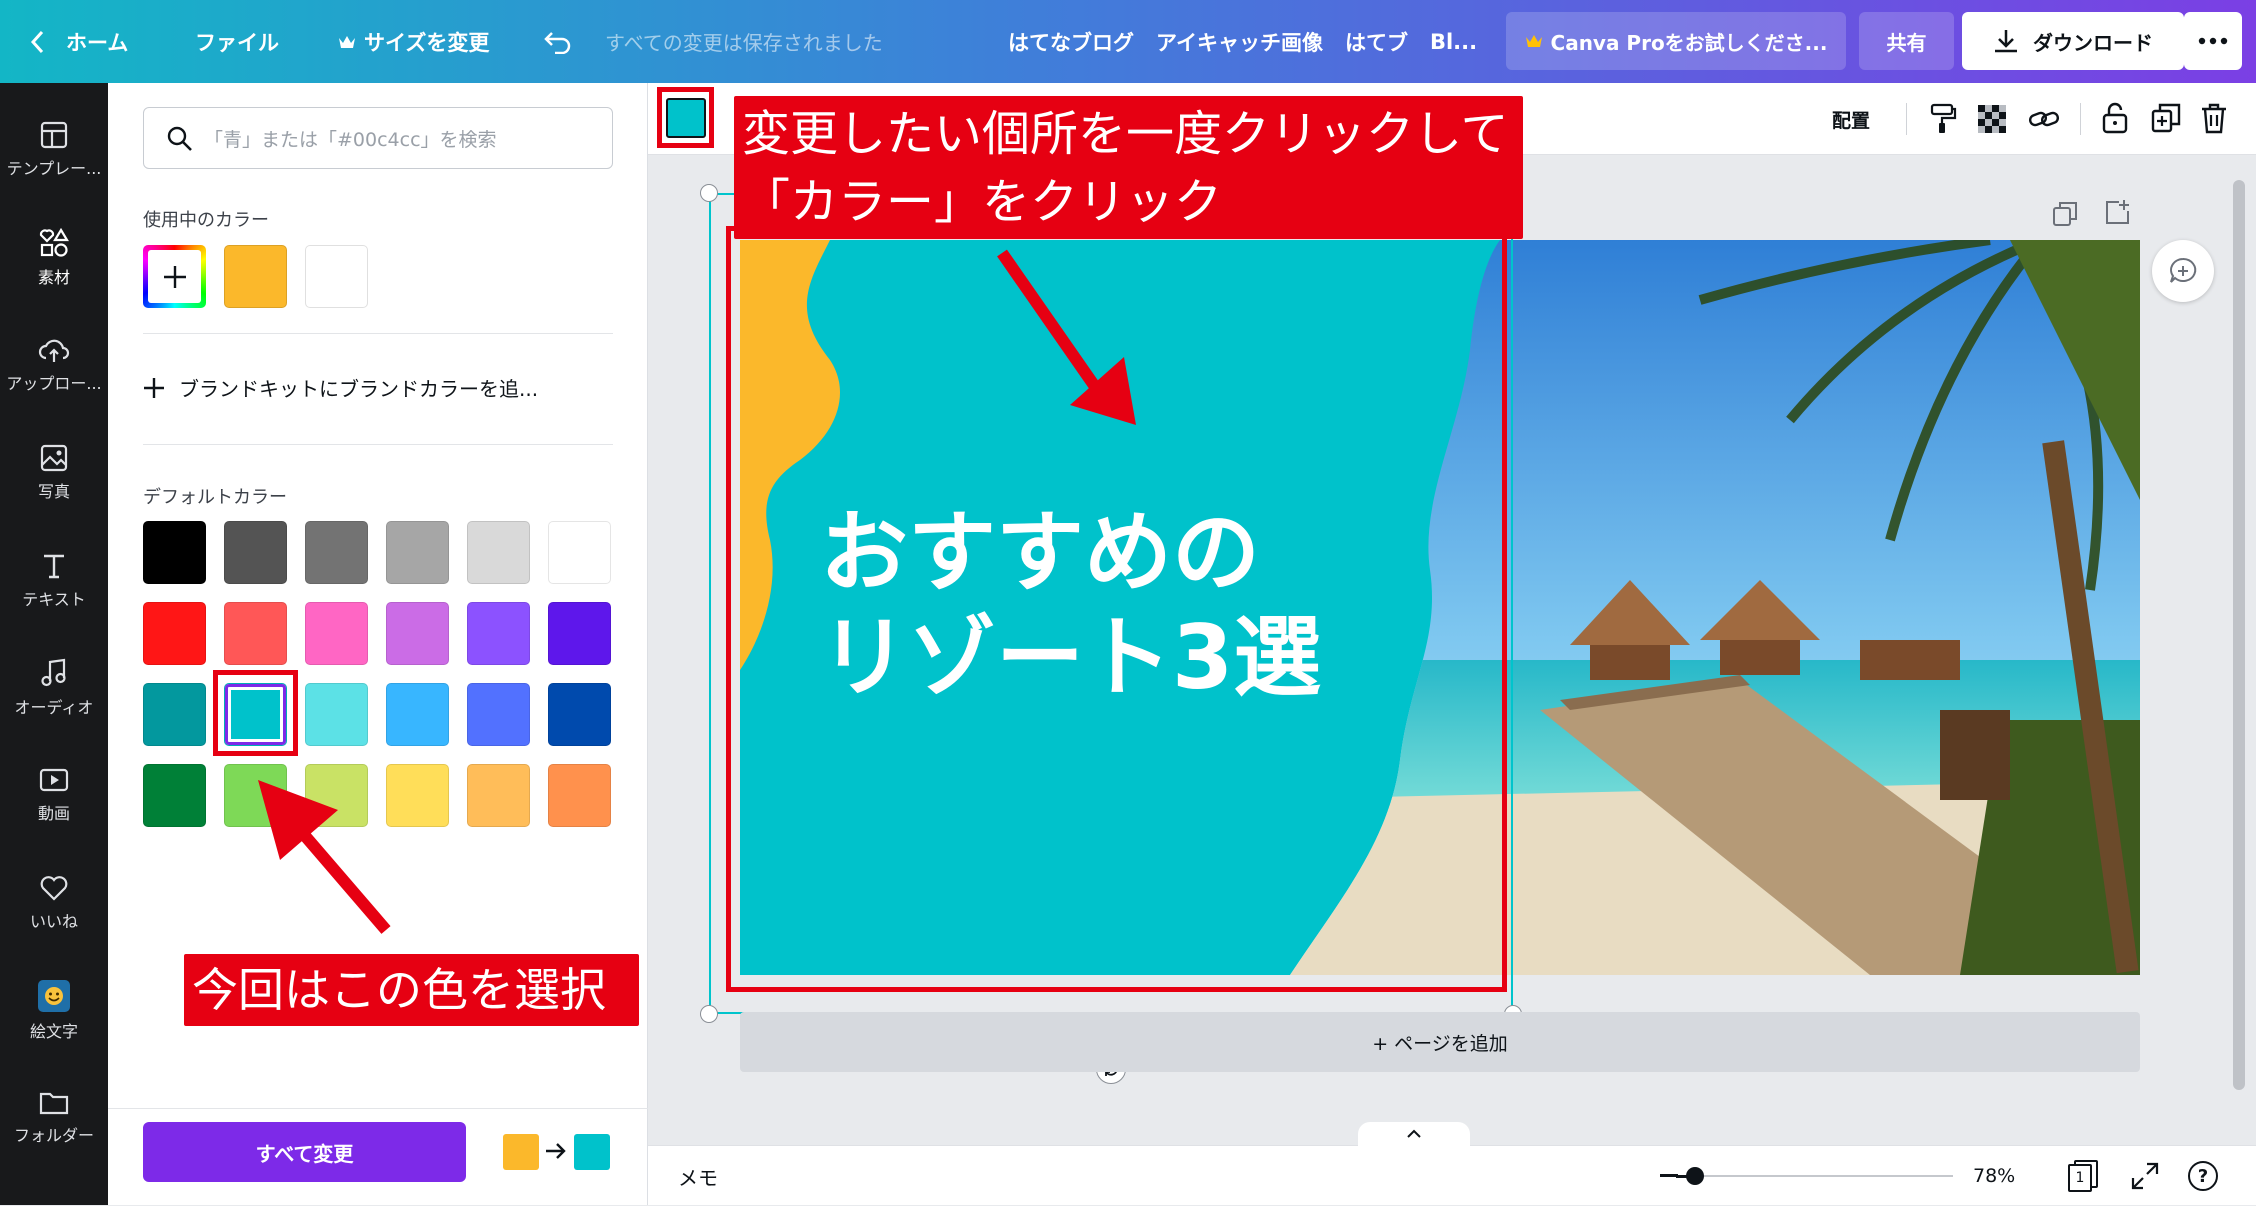 The image size is (2256, 1206). Describe the element at coordinates (556, 1151) in the screenshot. I see `arrow-right-icon` at that location.